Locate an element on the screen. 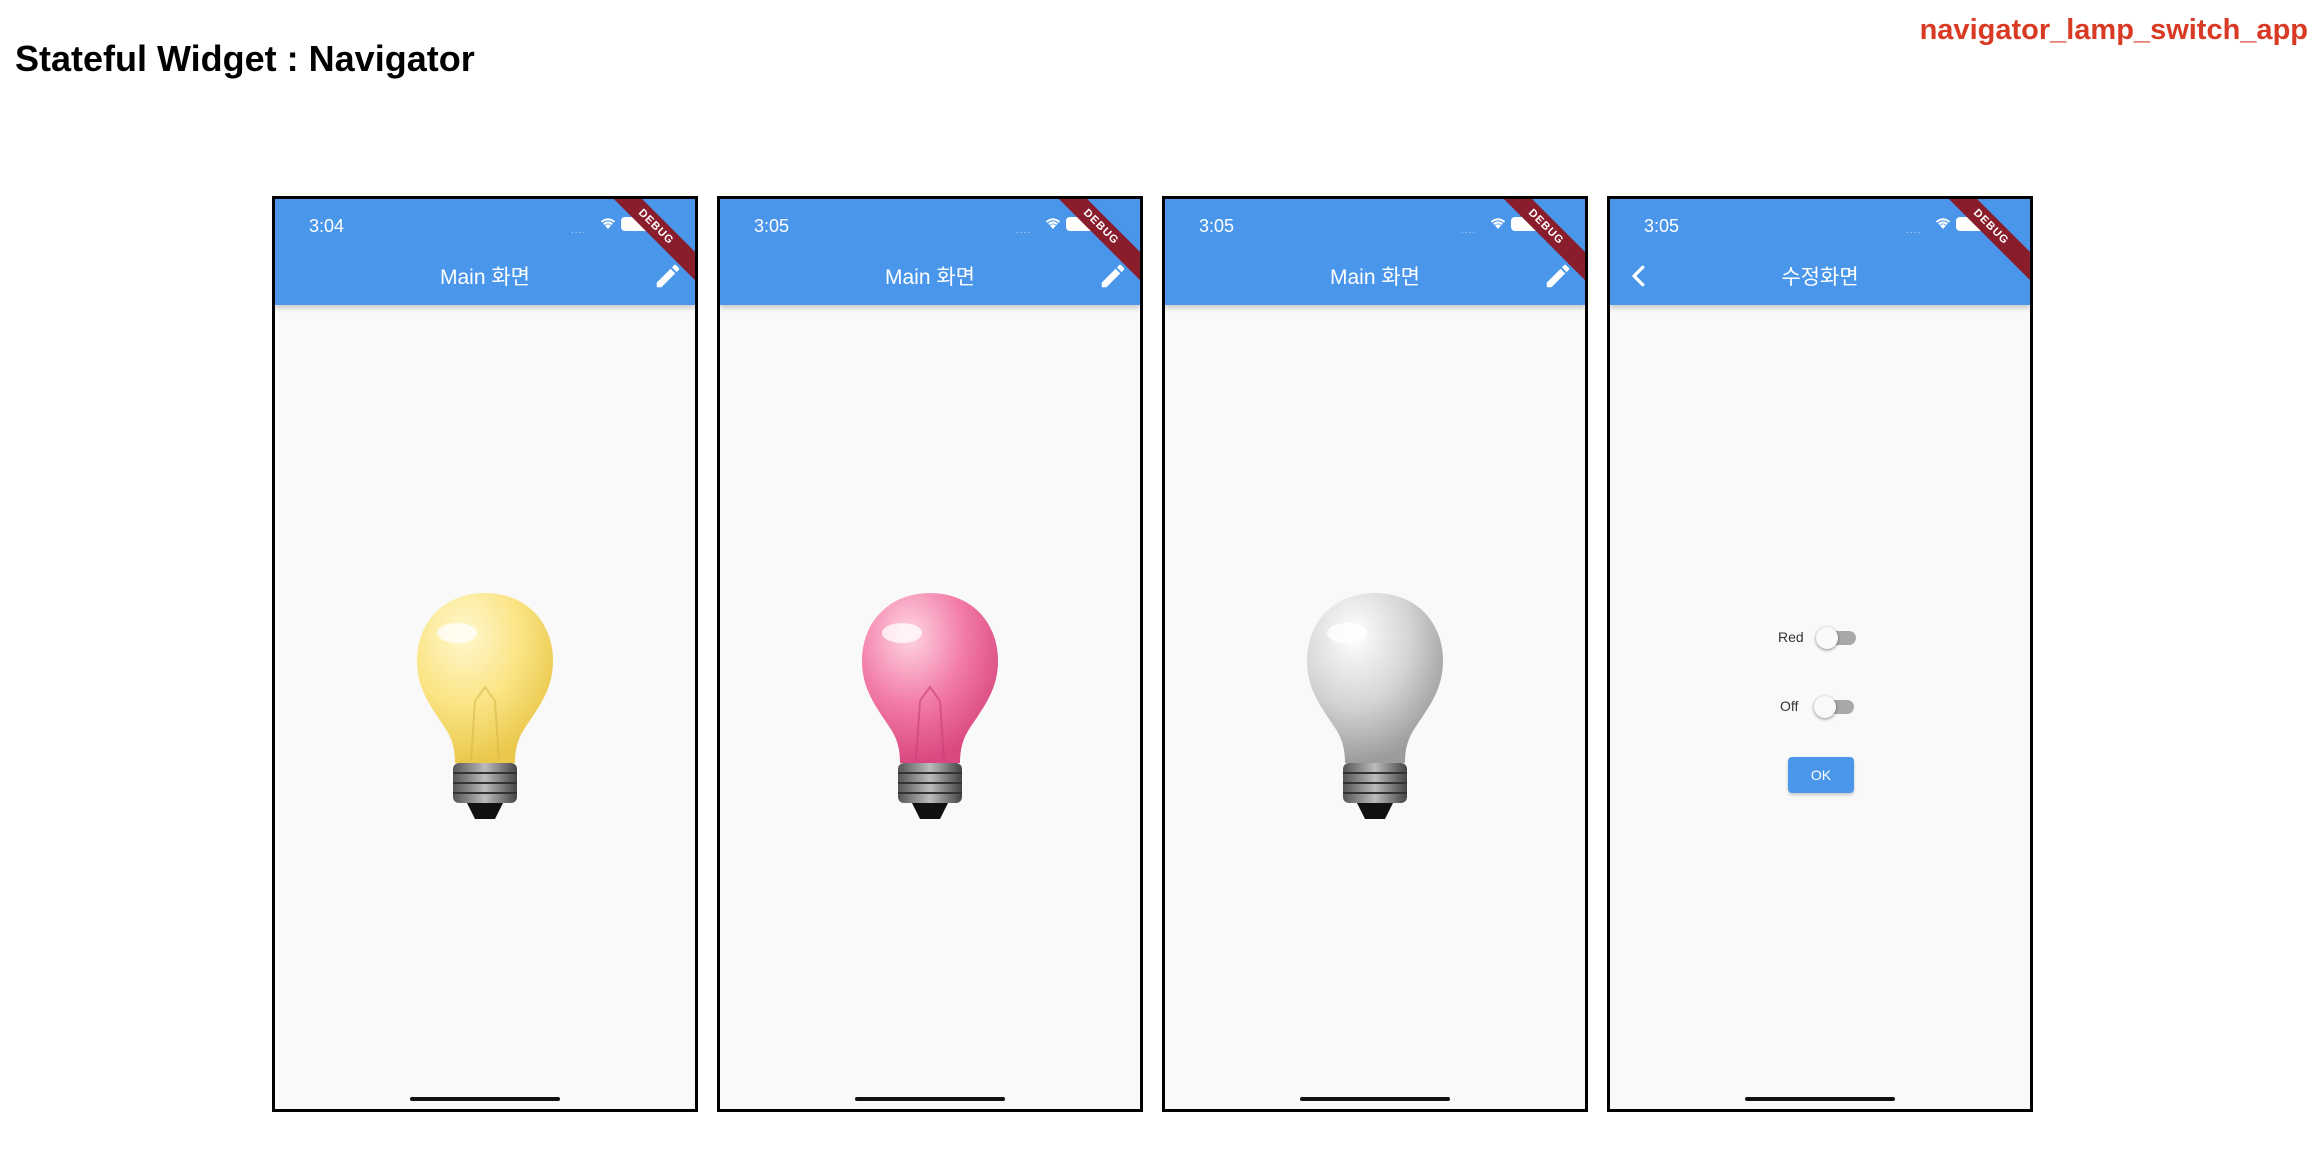  lamp-image-off is located at coordinates (1375, 706).